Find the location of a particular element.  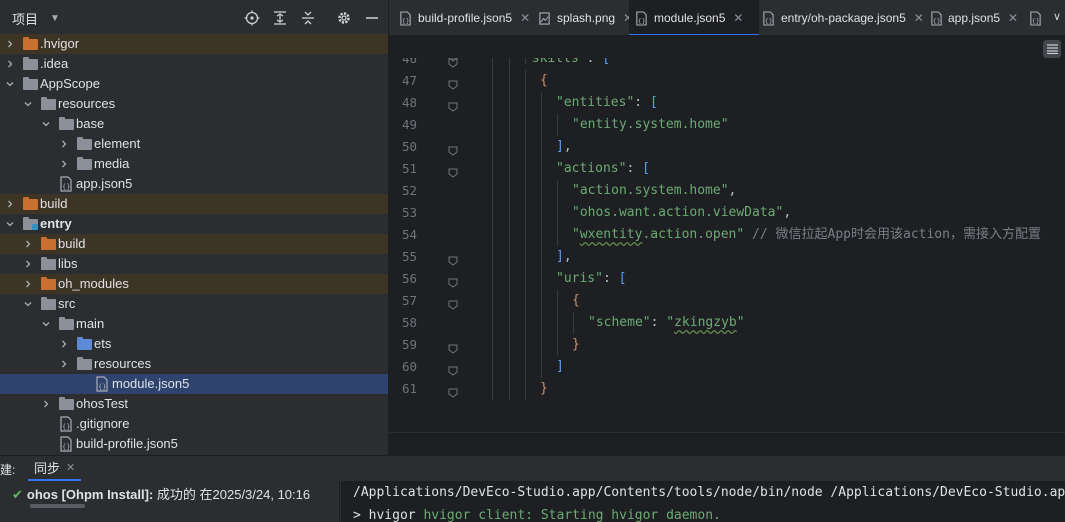

tab-sync: 同步 ✕ is located at coordinates (55, 468).